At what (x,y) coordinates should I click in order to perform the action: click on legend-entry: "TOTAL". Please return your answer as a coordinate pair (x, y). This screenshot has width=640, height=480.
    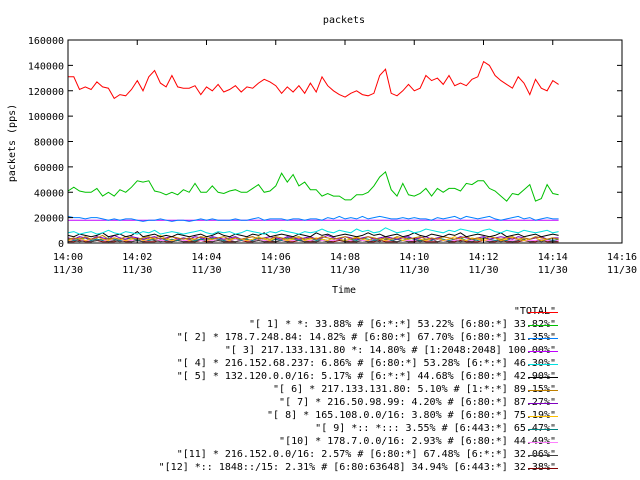
    Looking at the image, I should click on (320, 312).